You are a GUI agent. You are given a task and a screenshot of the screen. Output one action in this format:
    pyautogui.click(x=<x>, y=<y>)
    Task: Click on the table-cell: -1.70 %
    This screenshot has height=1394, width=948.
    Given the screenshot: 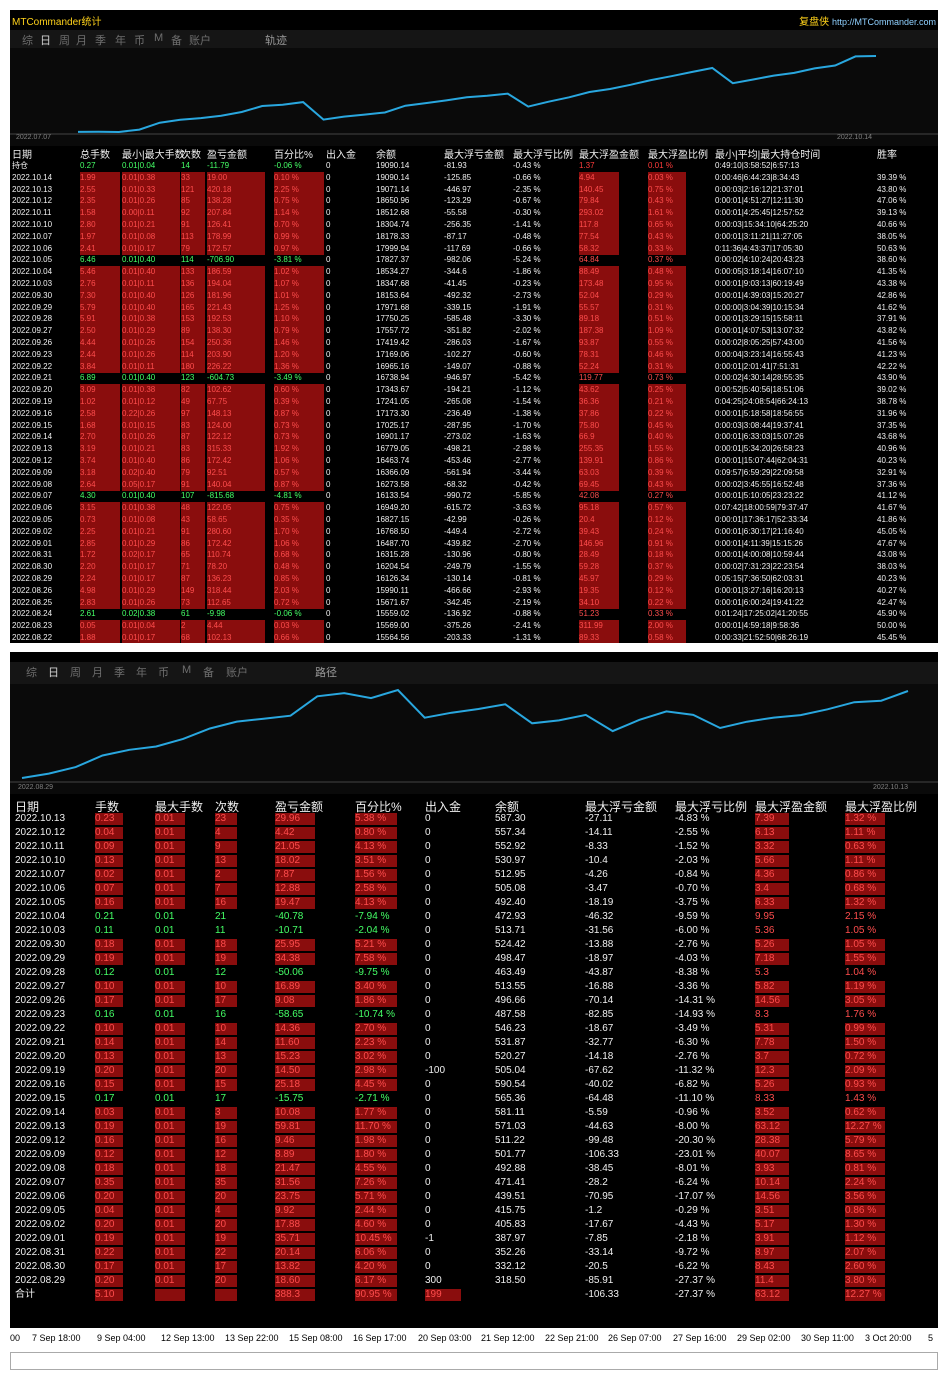 What is the action you would take?
    pyautogui.click(x=527, y=425)
    